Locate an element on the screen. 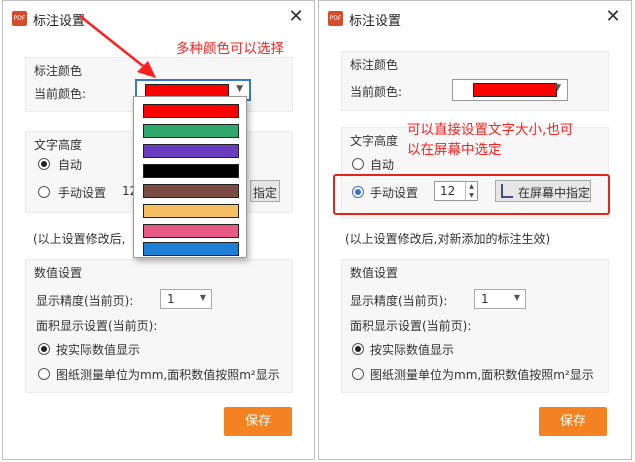  annotation-arrow-icon is located at coordinates (117, 46).